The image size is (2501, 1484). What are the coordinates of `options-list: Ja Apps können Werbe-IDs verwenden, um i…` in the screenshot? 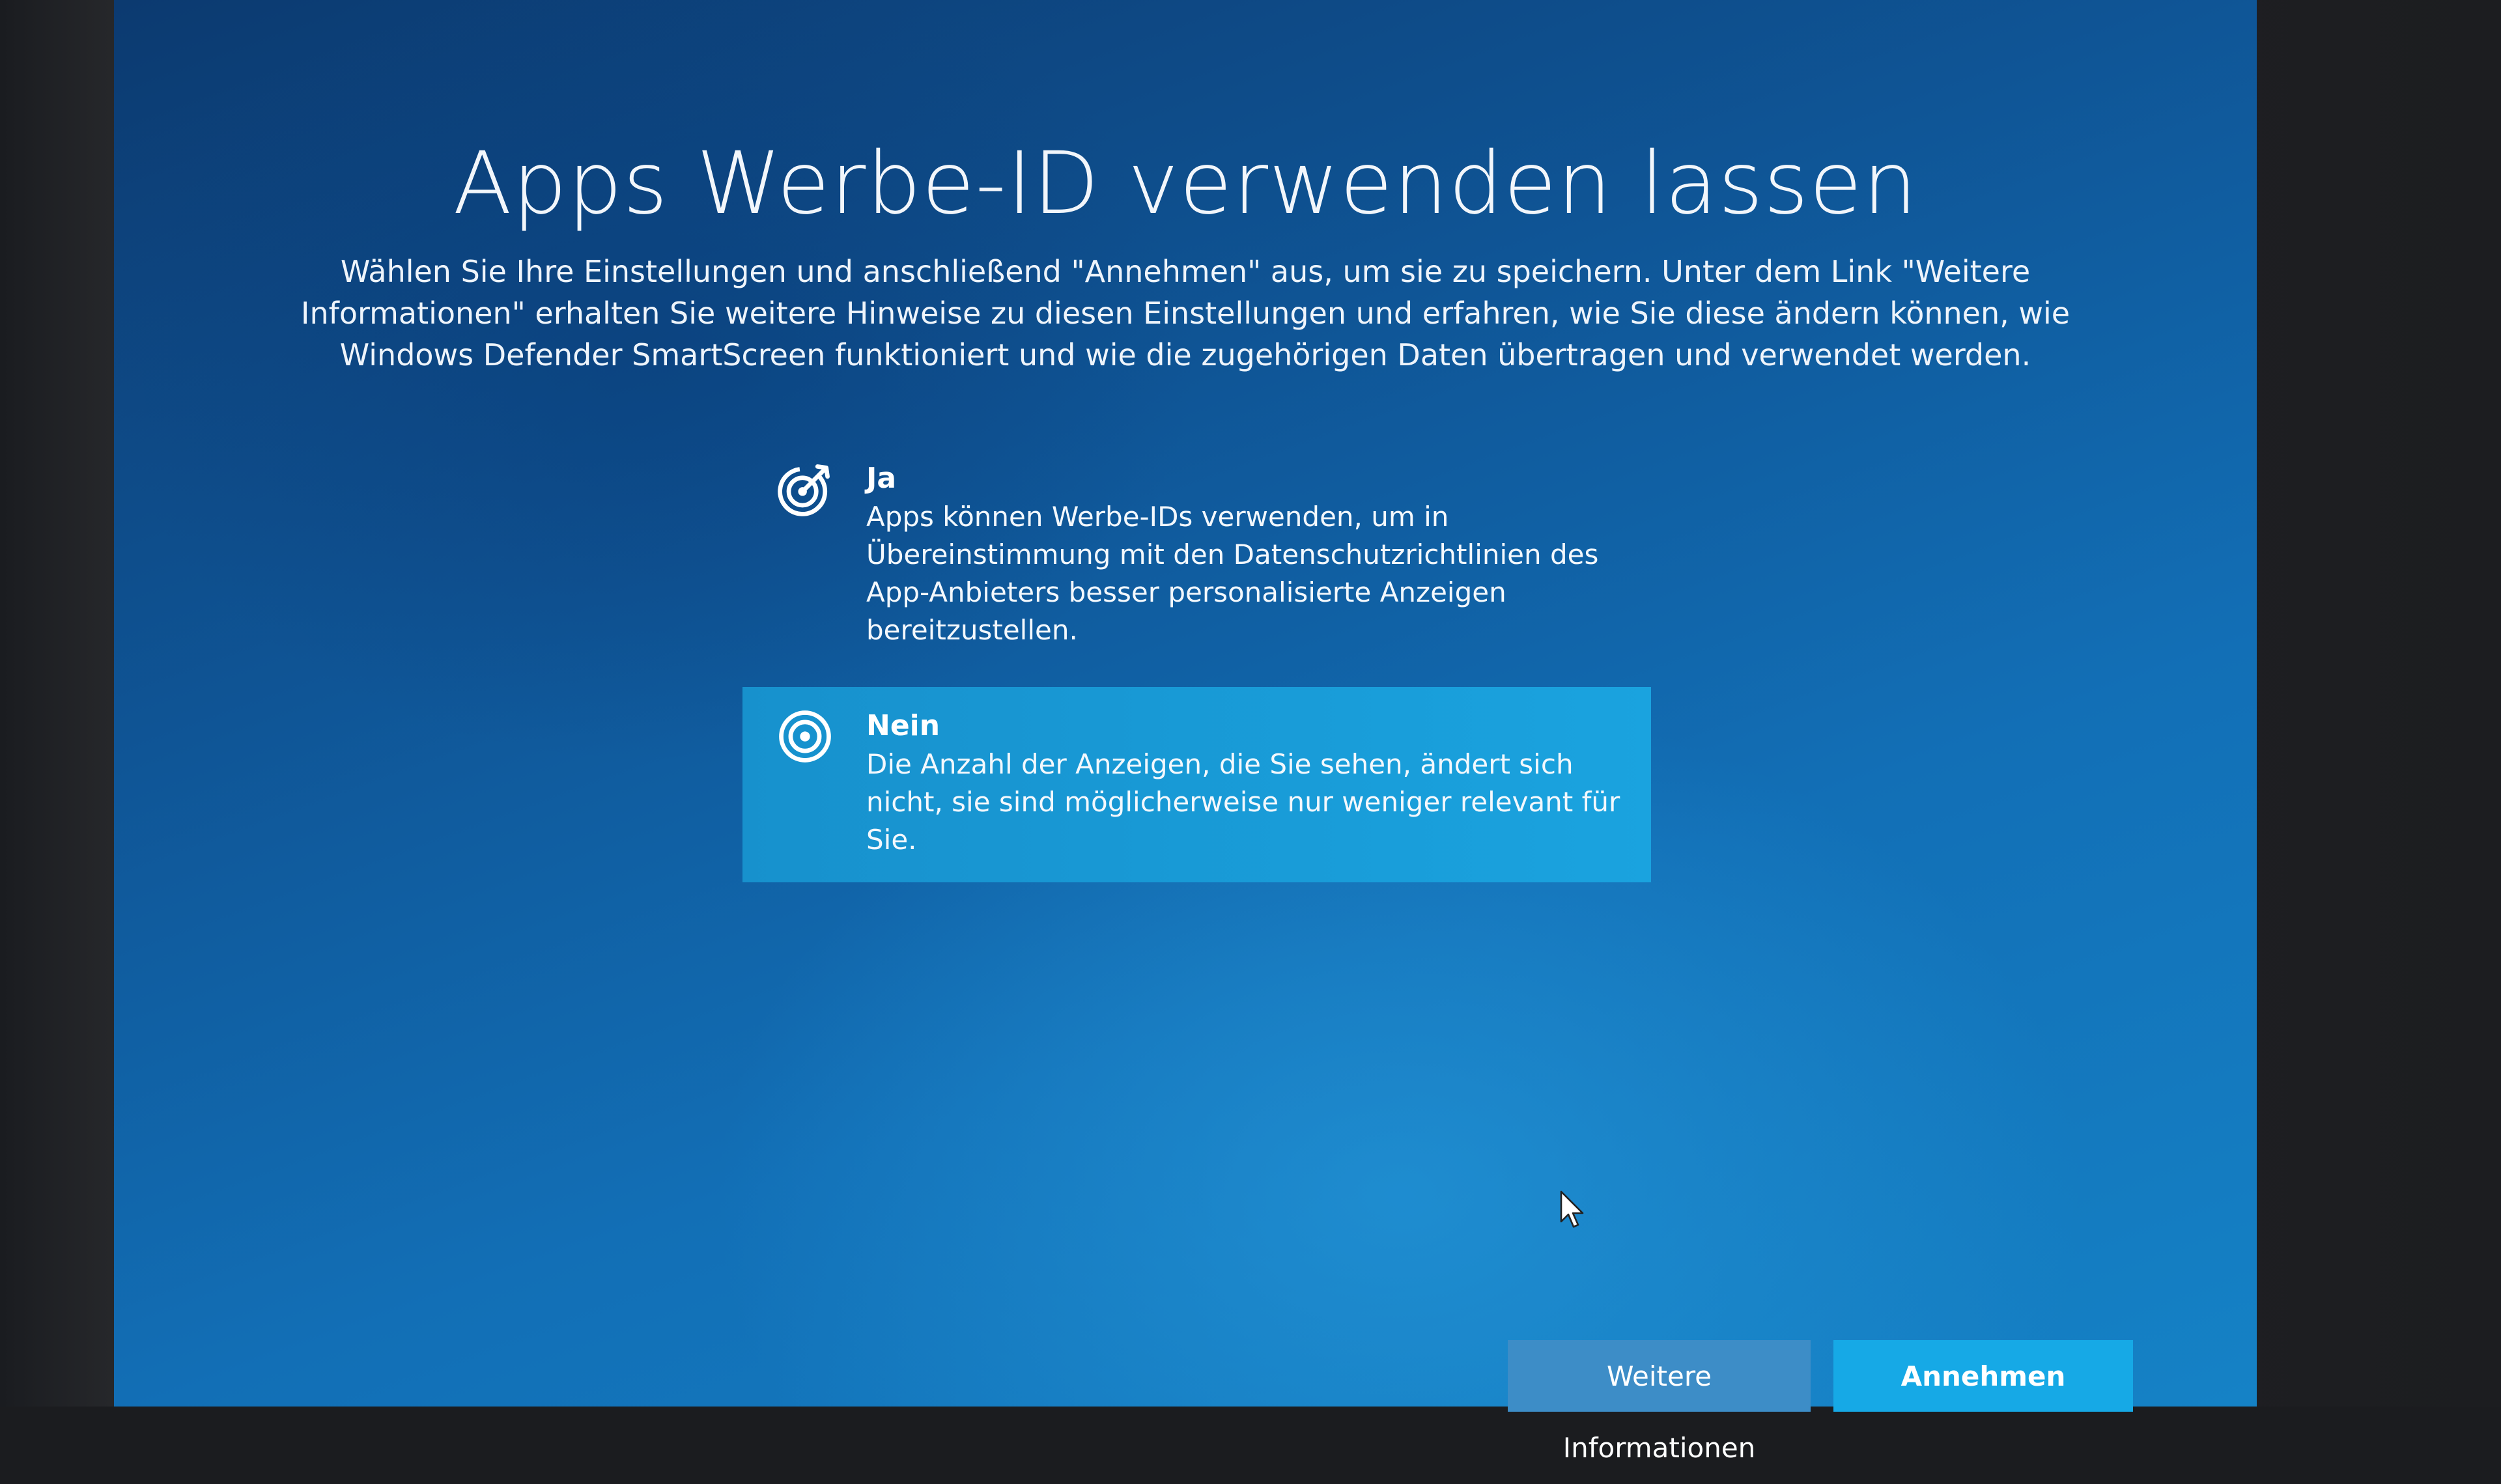 It's located at (1196, 668).